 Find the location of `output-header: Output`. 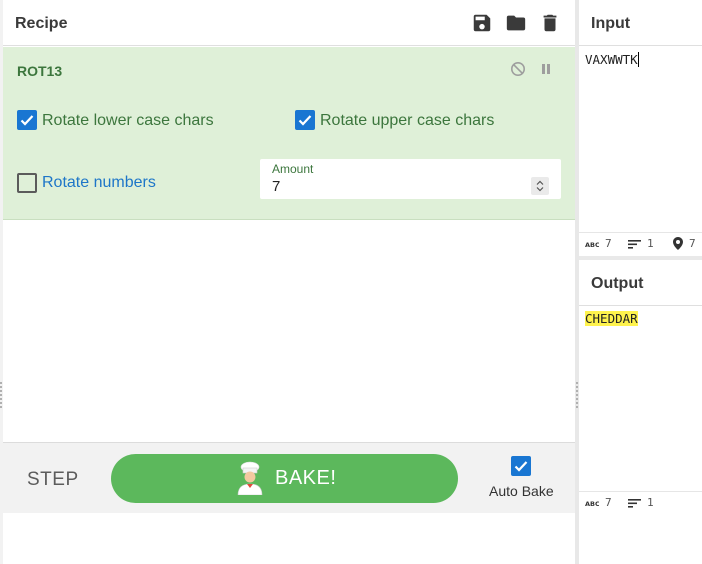

output-header: Output is located at coordinates (640, 283).